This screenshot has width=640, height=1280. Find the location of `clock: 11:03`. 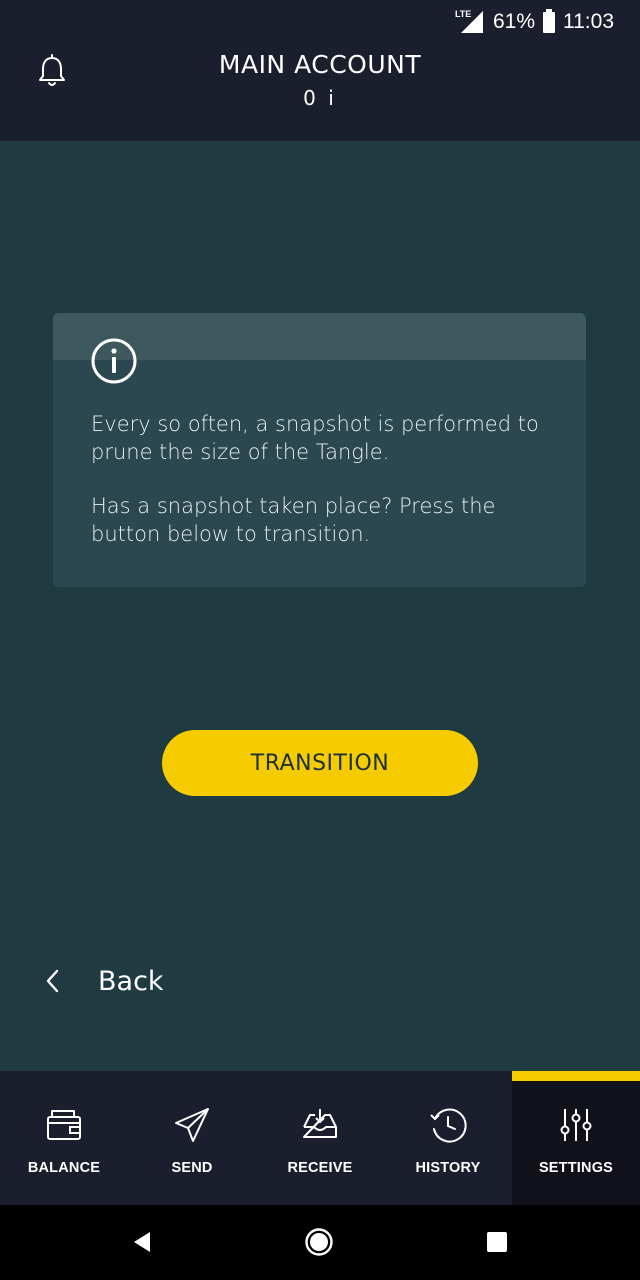

clock: 11:03 is located at coordinates (588, 21).